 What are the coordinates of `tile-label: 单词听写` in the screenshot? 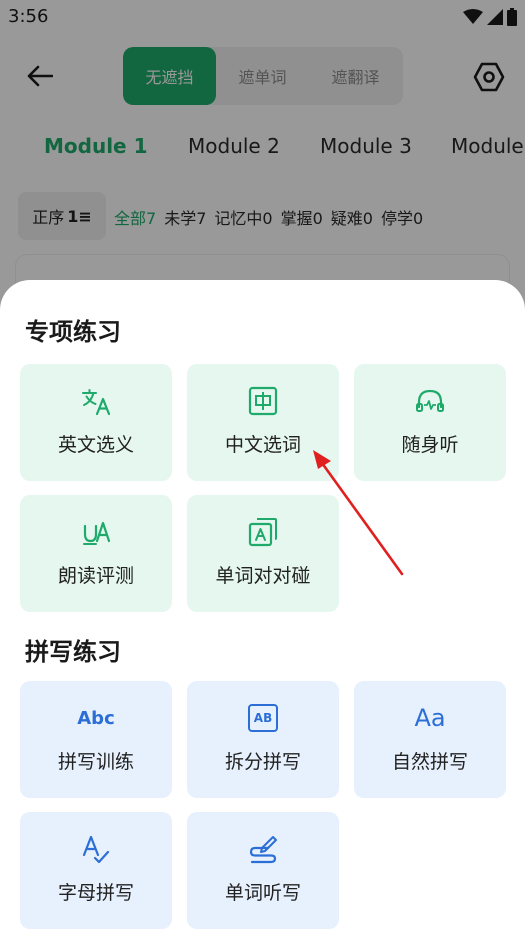 It's located at (262, 893).